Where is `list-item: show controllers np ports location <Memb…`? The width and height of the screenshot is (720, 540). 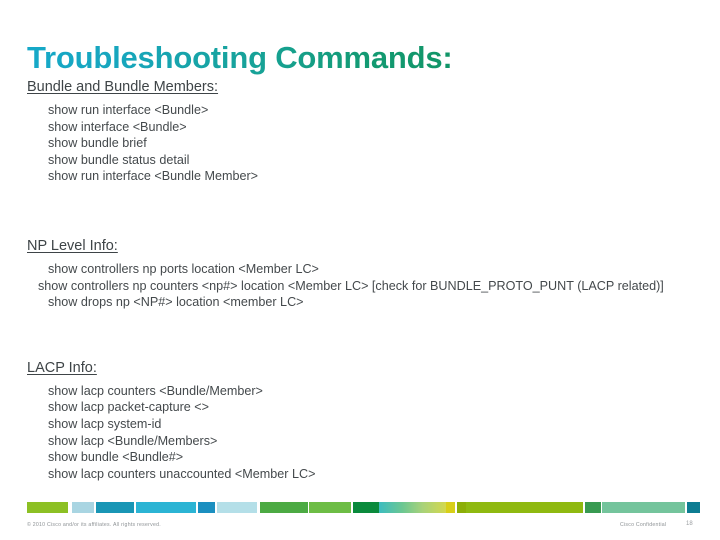
list-item: show controllers np ports location <Memb… is located at coordinates (183, 268).